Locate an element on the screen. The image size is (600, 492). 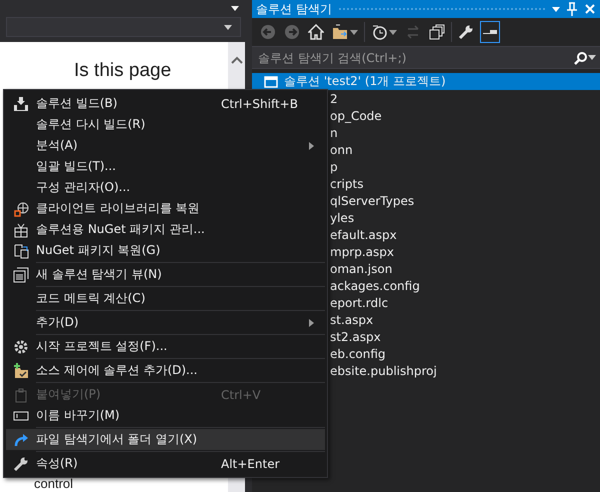
home-icon is located at coordinates (316, 32).